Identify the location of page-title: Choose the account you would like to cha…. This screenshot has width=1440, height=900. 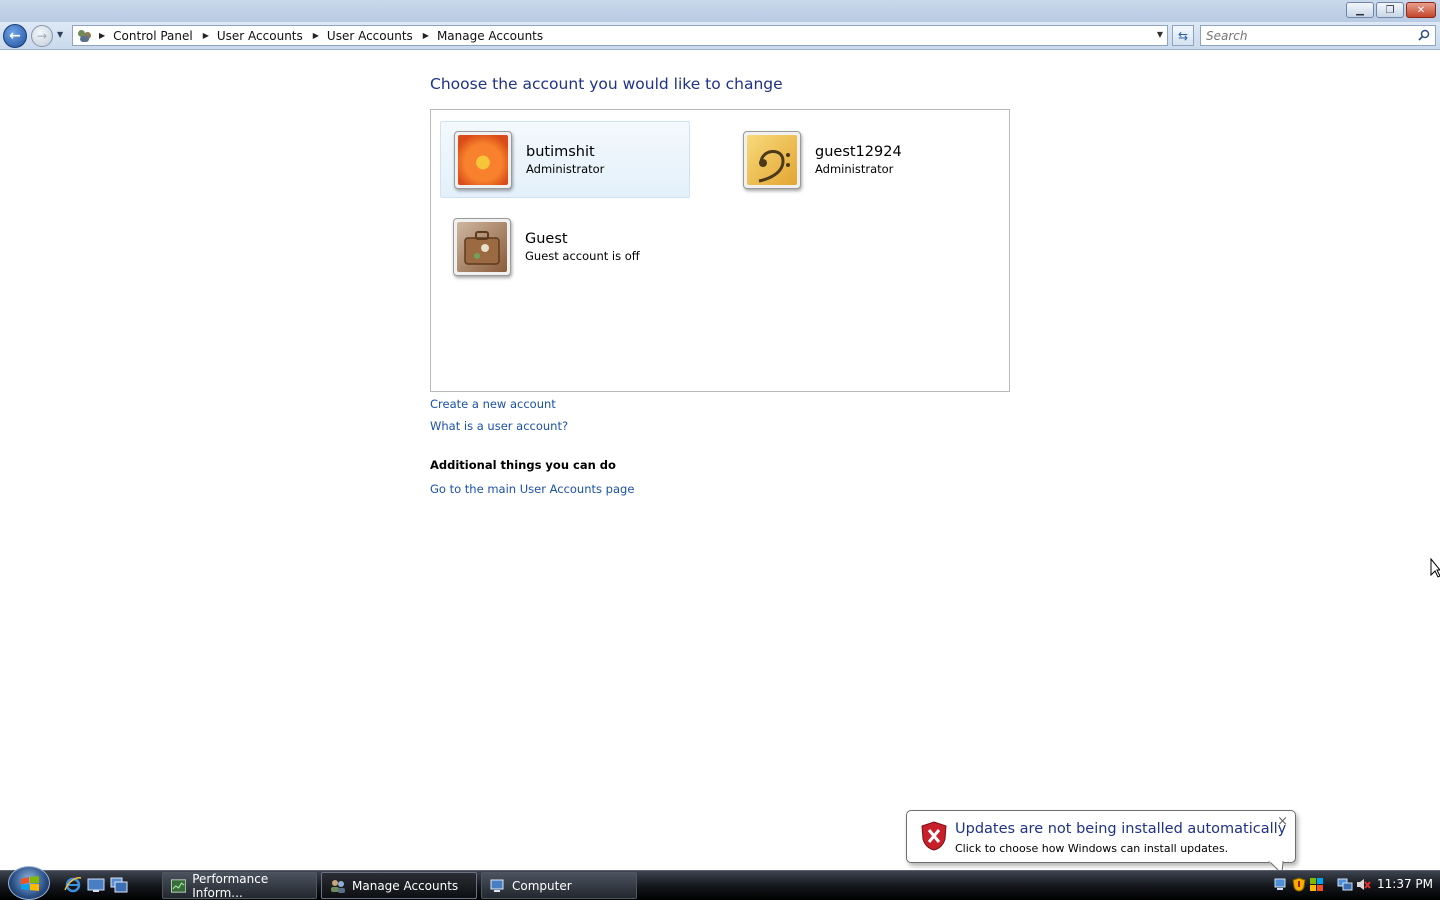
(606, 84).